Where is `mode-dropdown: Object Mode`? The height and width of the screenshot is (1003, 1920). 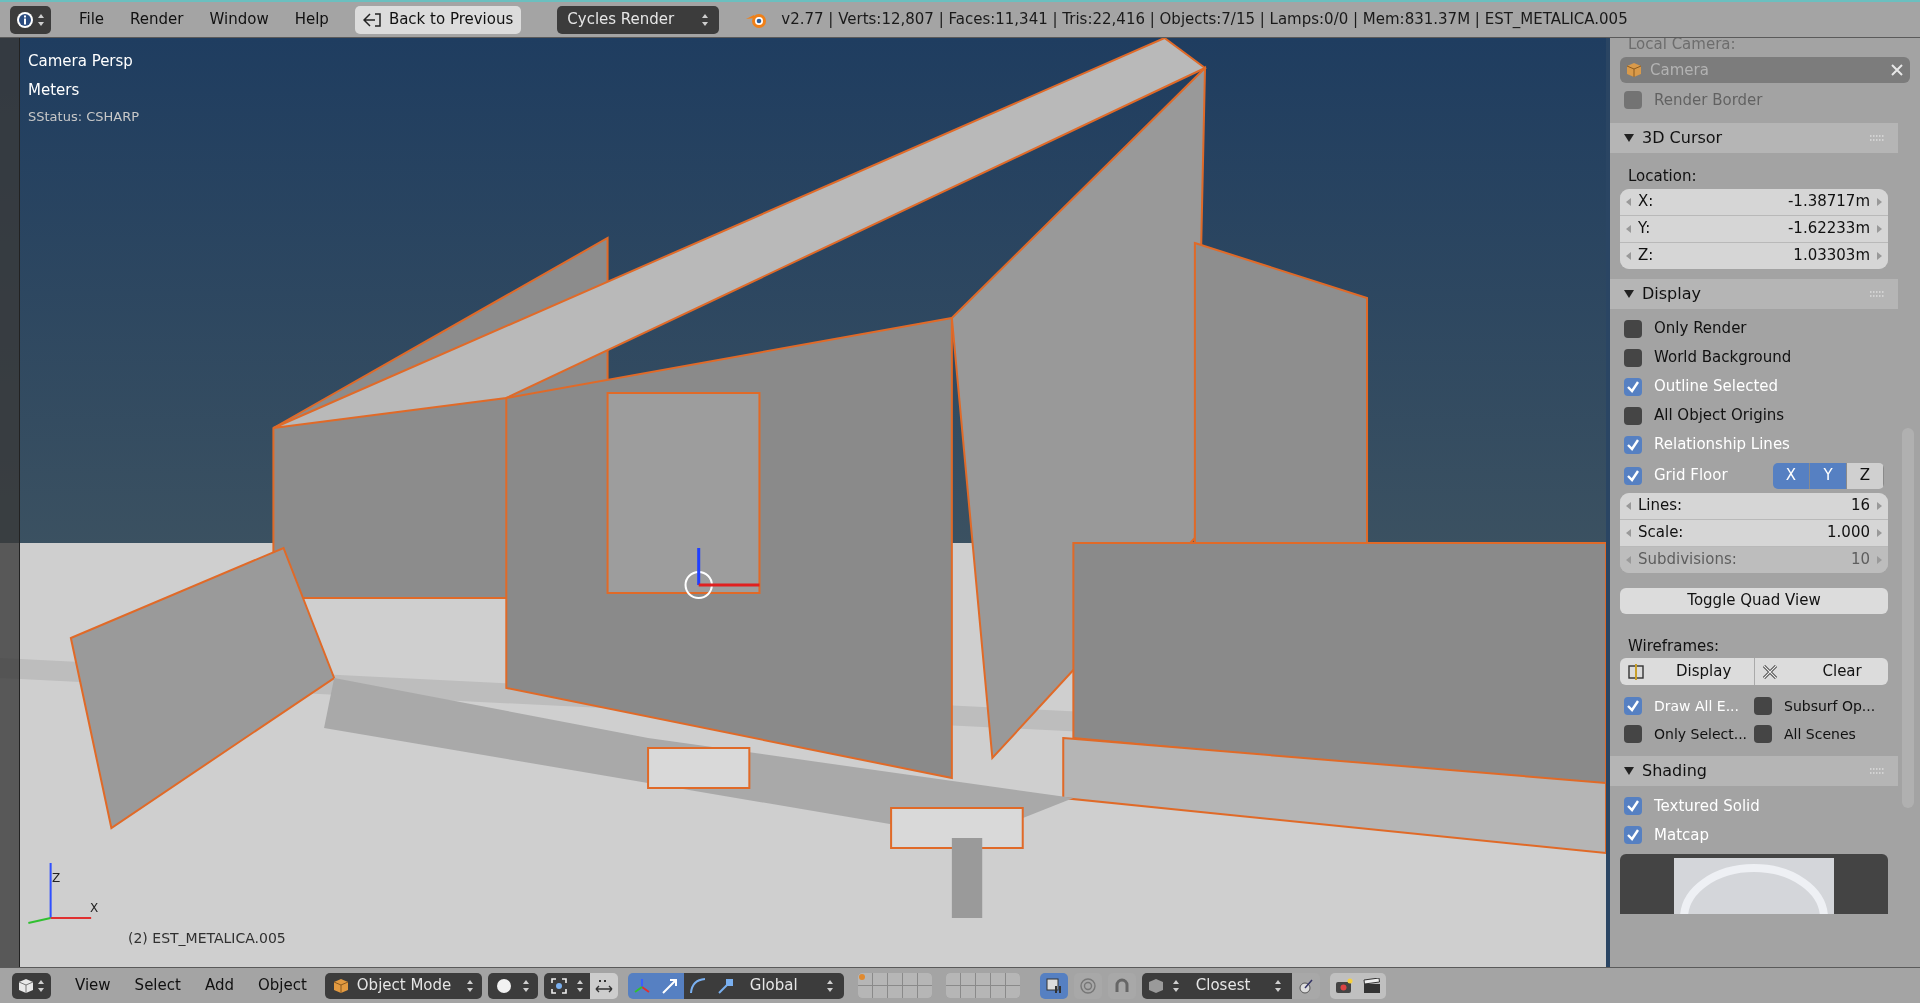
mode-dropdown: Object Mode is located at coordinates (403, 985).